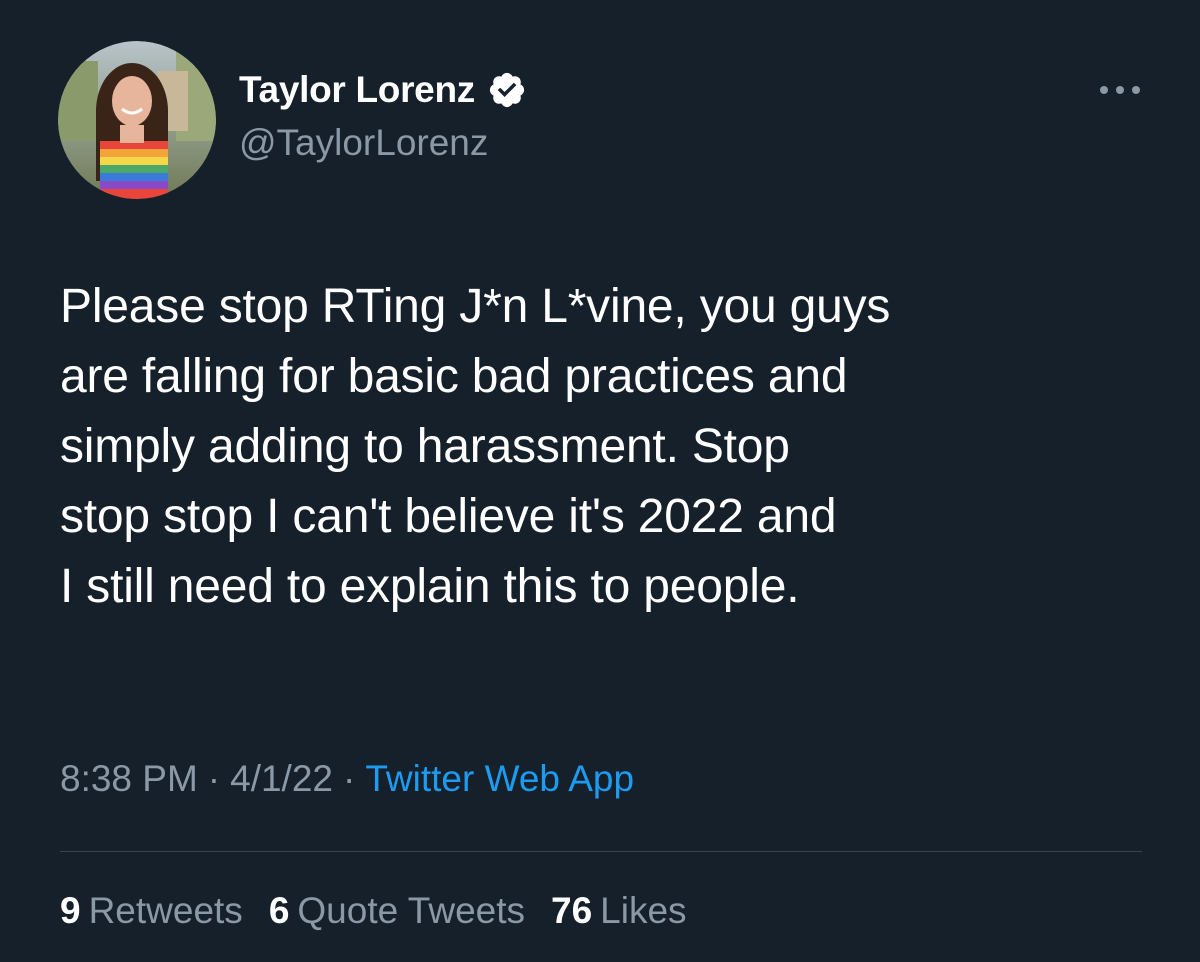  I want to click on avatar-image, so click(137, 120).